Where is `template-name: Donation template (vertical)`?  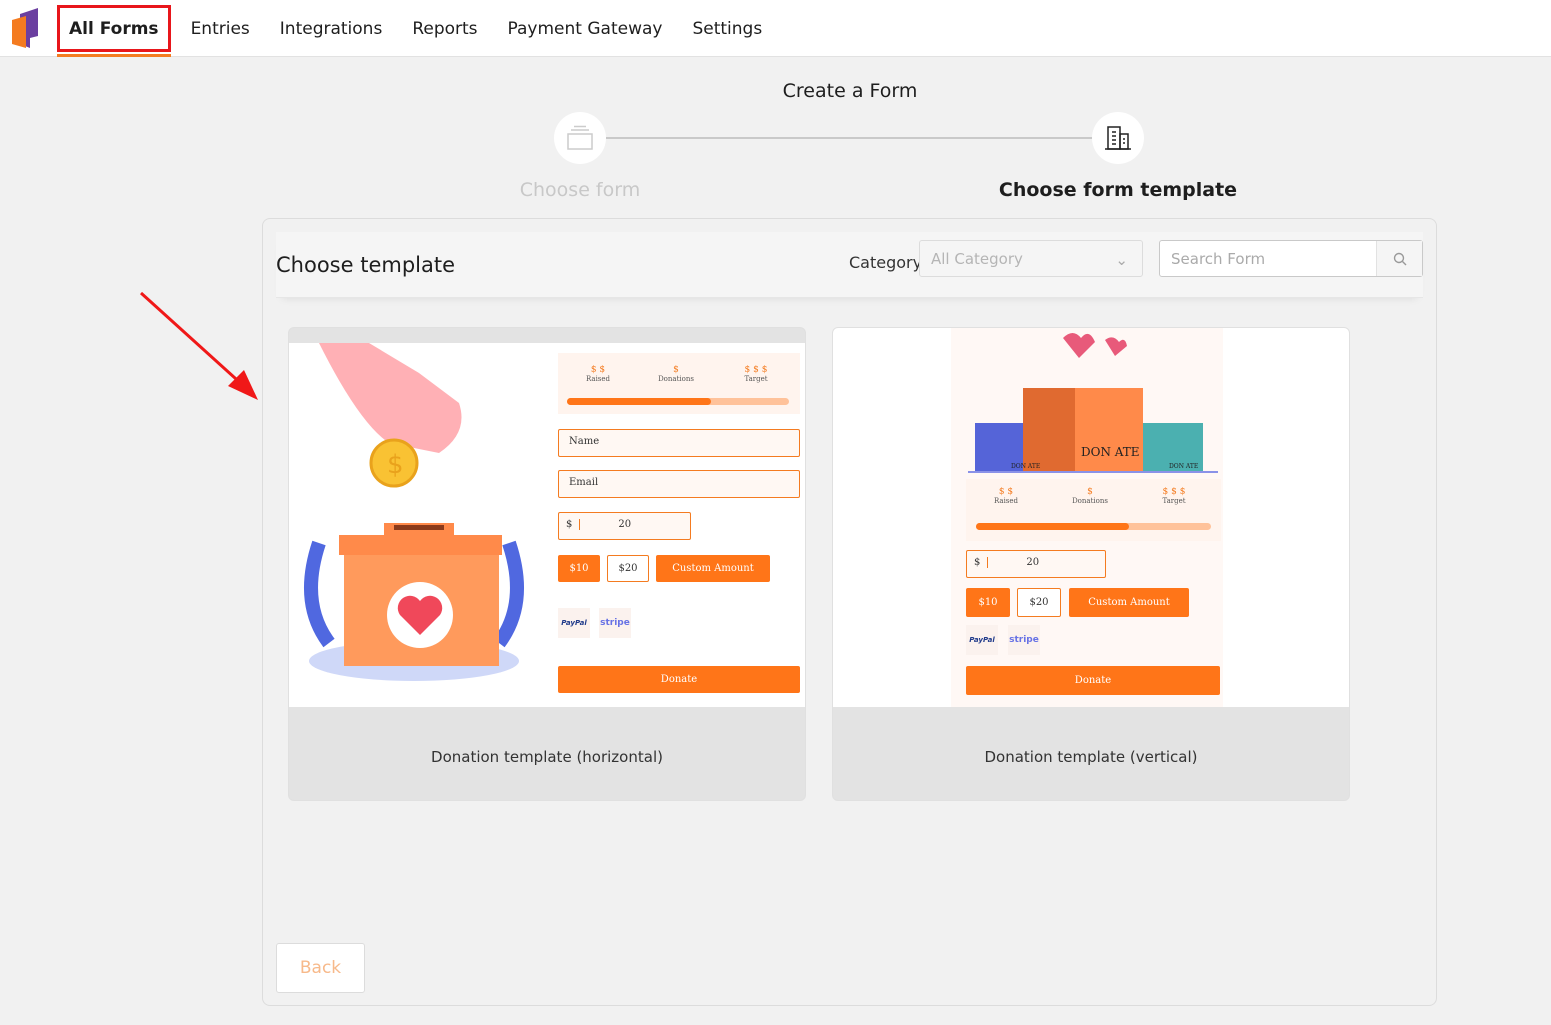
template-name: Donation template (vertical) is located at coordinates (1091, 757).